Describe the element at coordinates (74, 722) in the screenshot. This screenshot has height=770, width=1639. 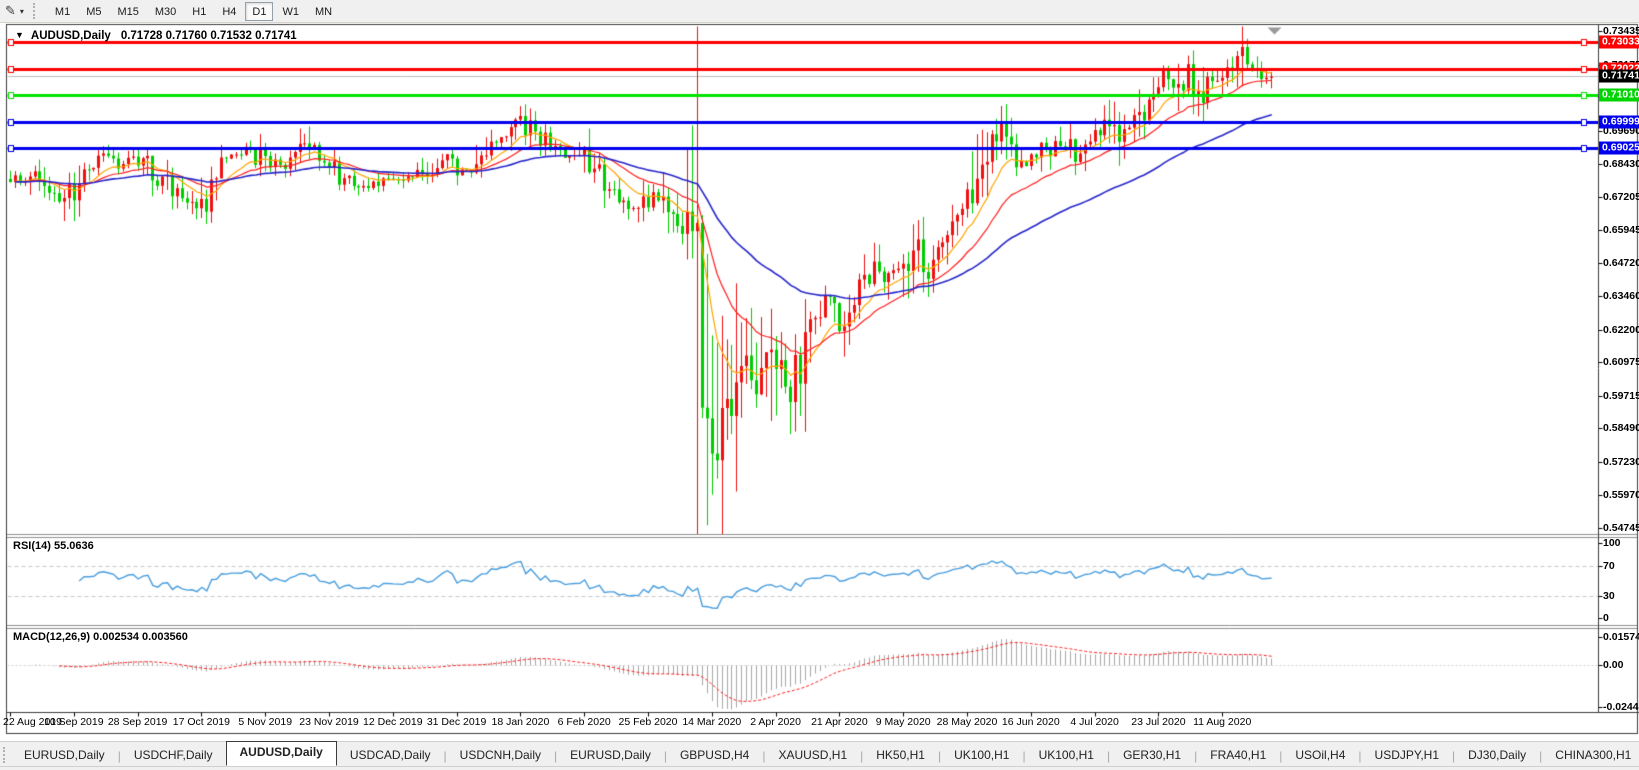
I see `date-label: 10 Sep 2019` at that location.